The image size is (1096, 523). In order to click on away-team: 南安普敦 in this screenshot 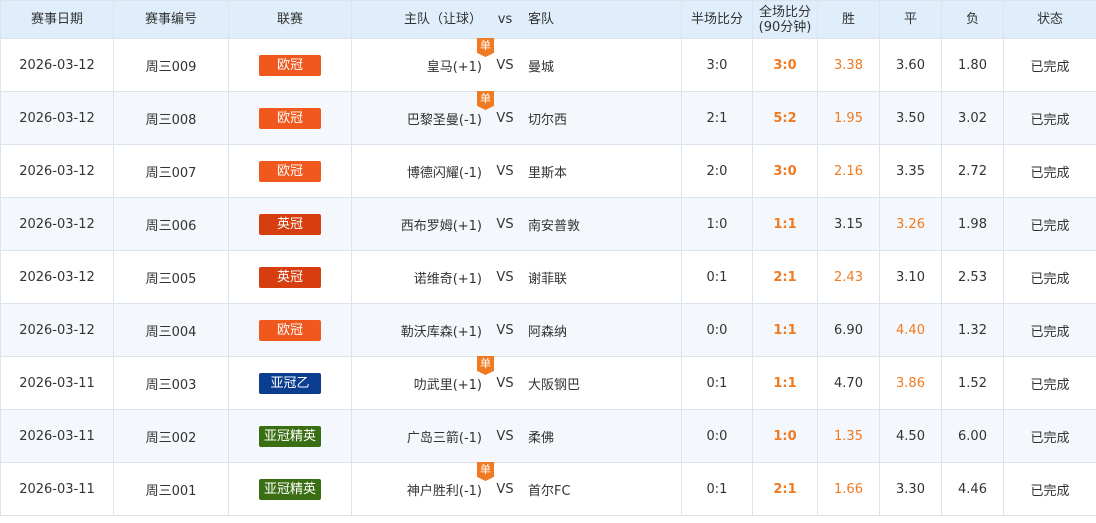, I will do `click(604, 224)`.